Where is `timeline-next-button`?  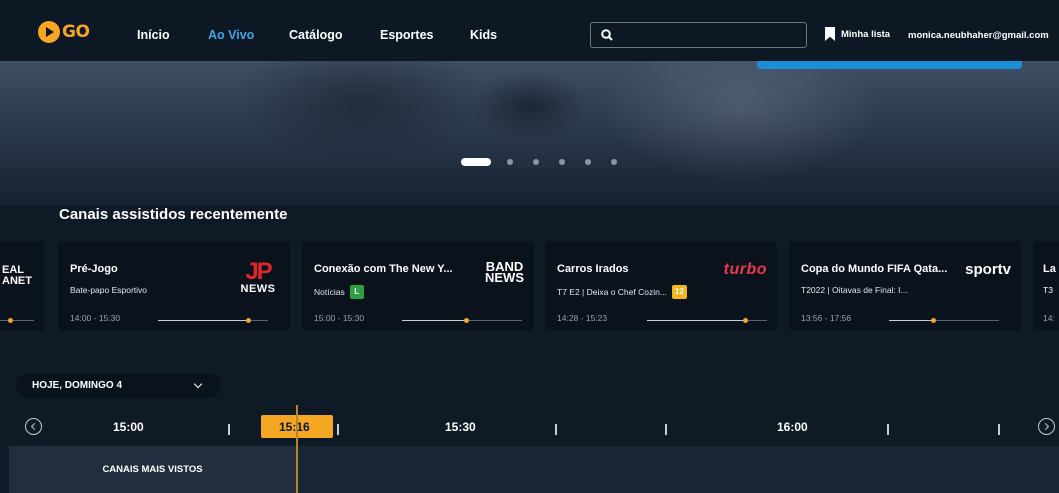
timeline-next-button is located at coordinates (1046, 426).